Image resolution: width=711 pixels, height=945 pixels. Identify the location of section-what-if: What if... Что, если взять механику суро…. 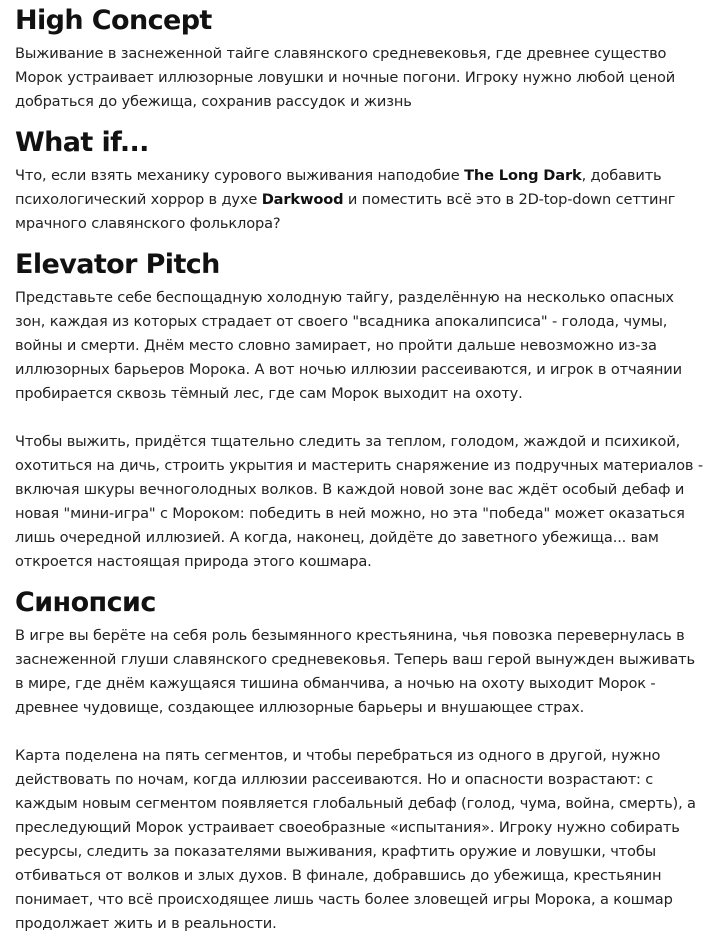
(361, 179).